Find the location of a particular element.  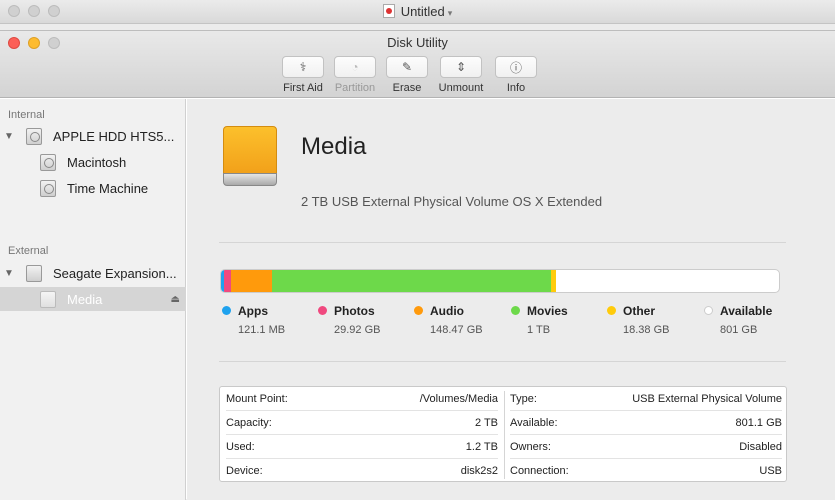

legend-dot-apps is located at coordinates (226, 310).